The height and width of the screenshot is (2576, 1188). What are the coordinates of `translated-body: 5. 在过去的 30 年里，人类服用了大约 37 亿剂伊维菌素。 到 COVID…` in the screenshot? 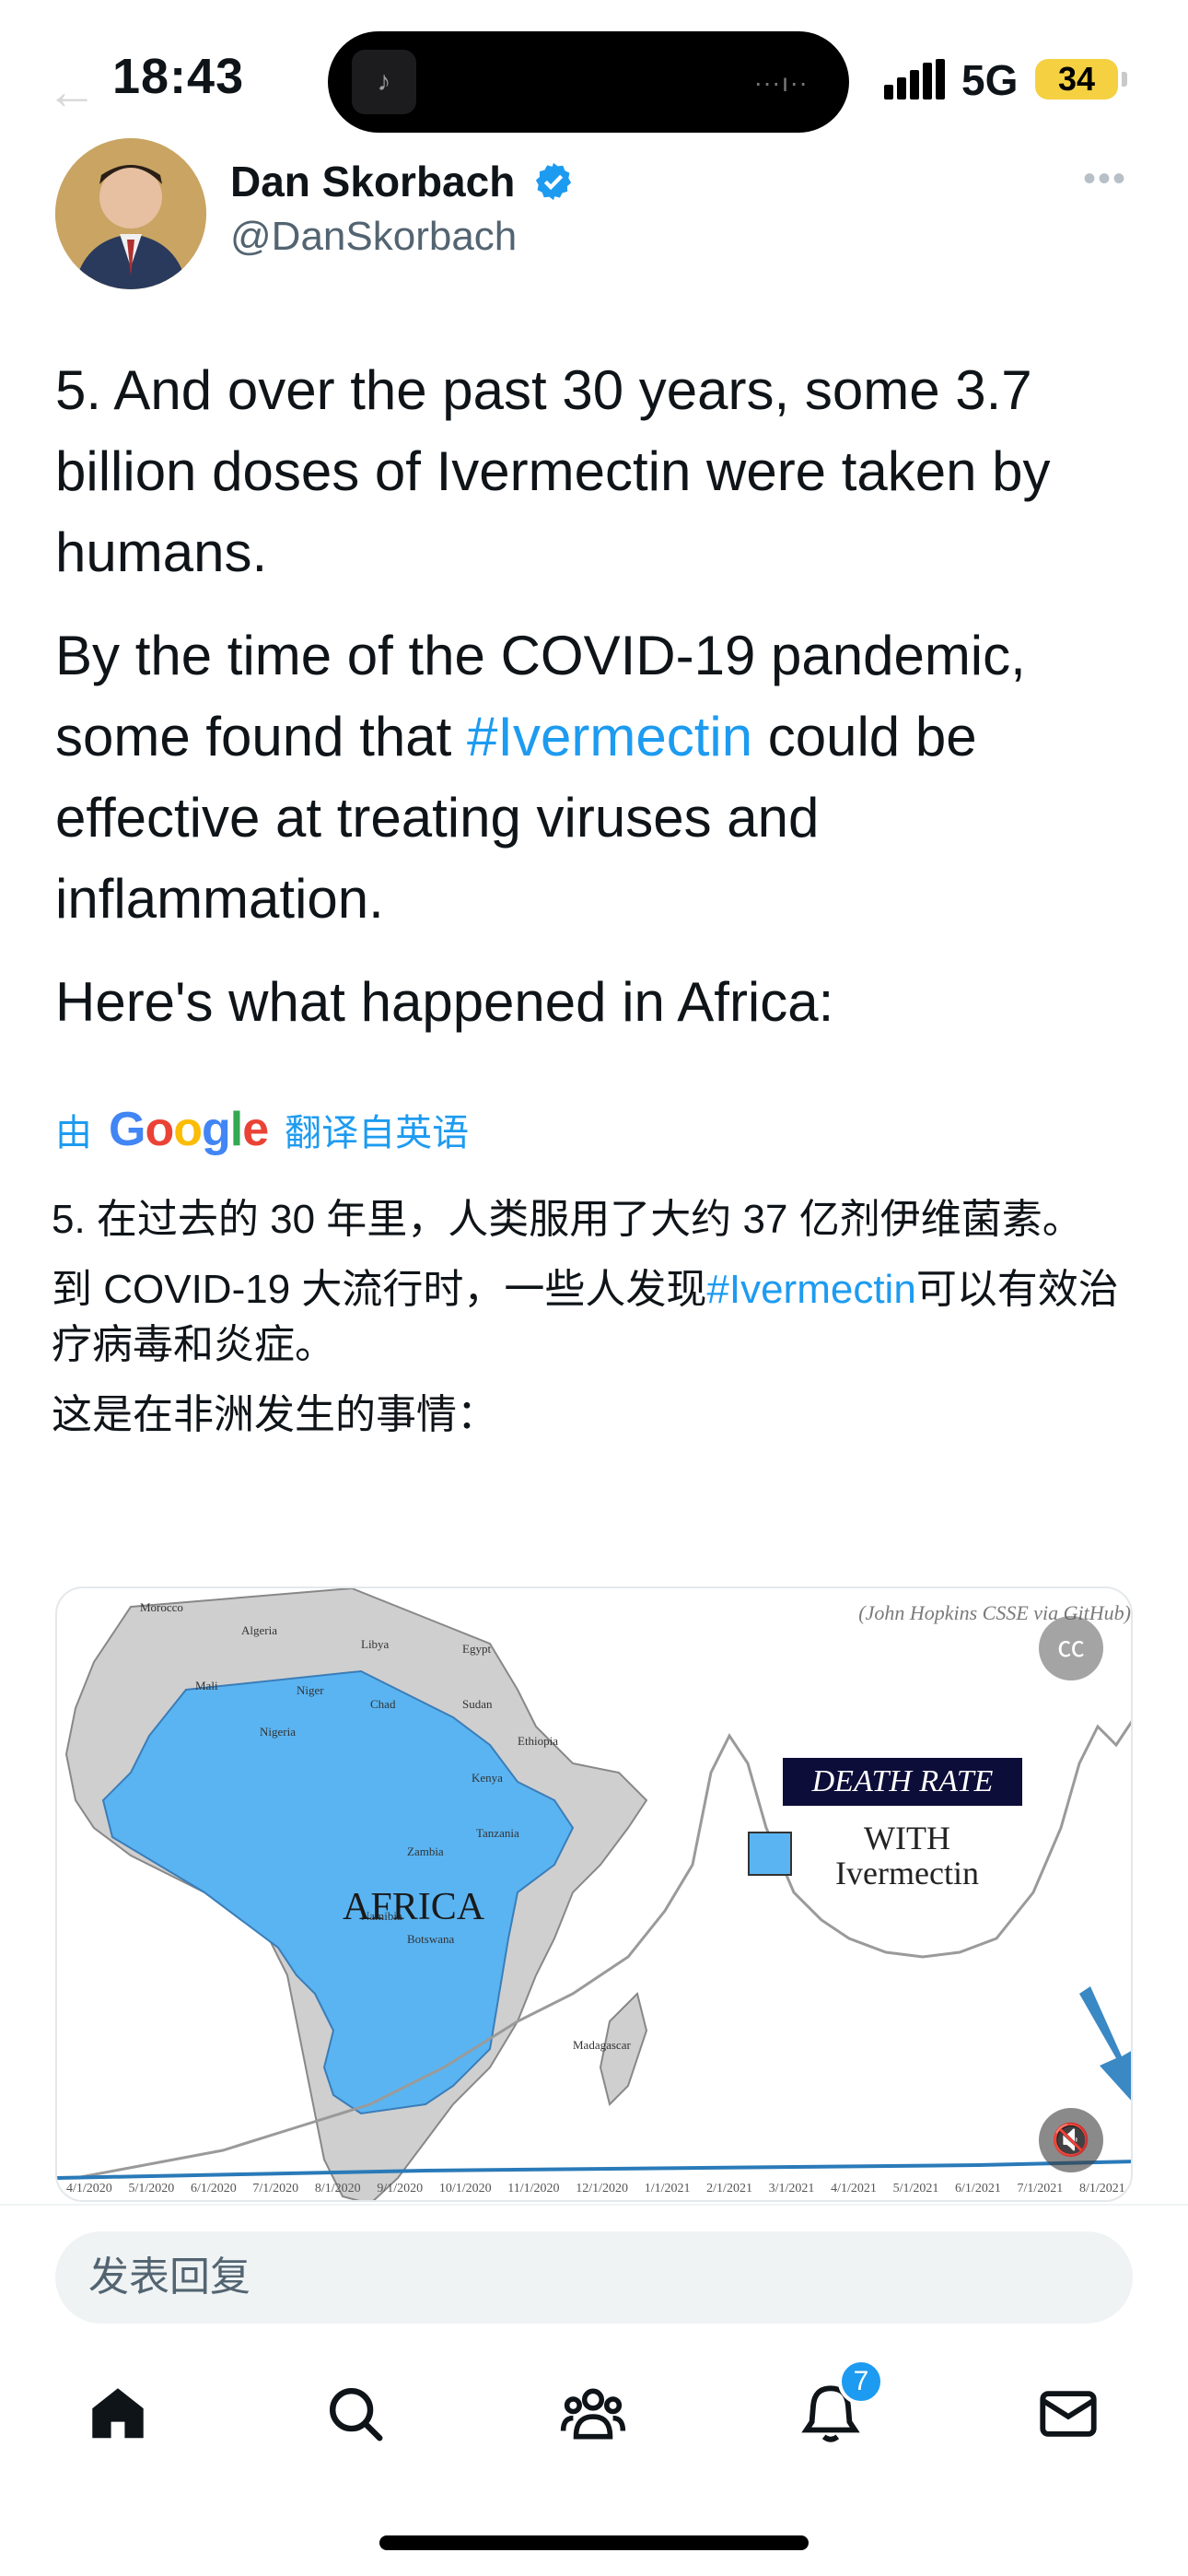 It's located at (599, 1325).